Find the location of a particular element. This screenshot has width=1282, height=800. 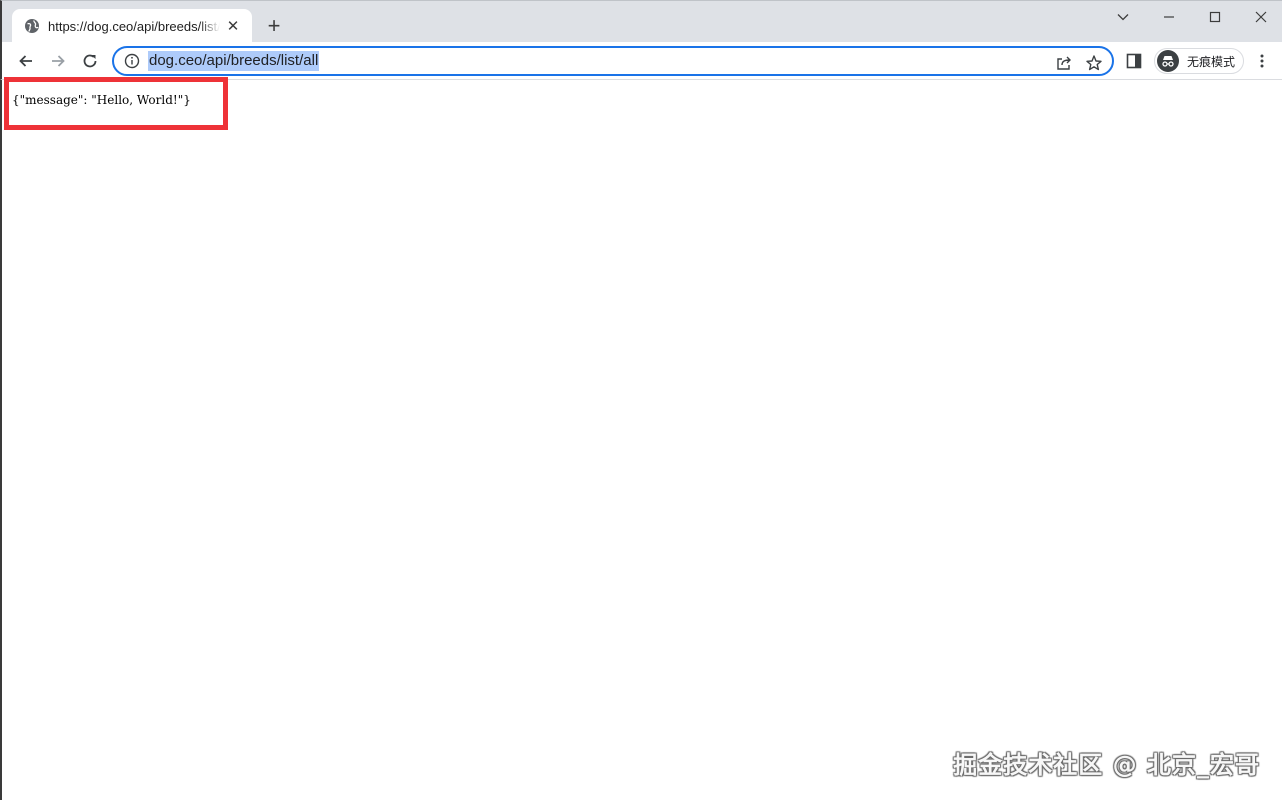

annotation-highlight-box is located at coordinates (116, 103).